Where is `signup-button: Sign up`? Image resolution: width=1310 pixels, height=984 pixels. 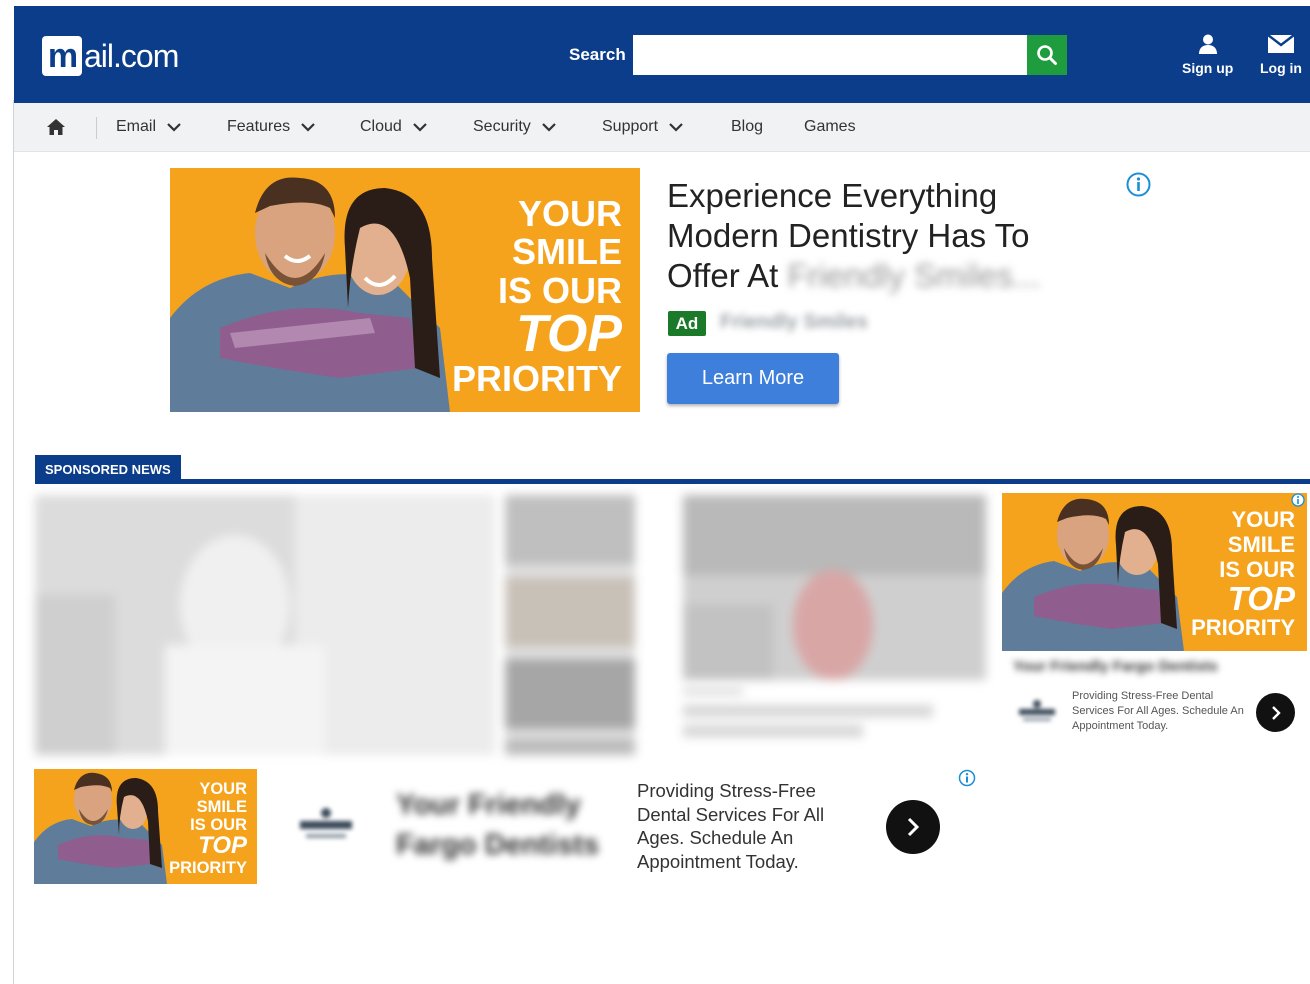 signup-button: Sign up is located at coordinates (1207, 54).